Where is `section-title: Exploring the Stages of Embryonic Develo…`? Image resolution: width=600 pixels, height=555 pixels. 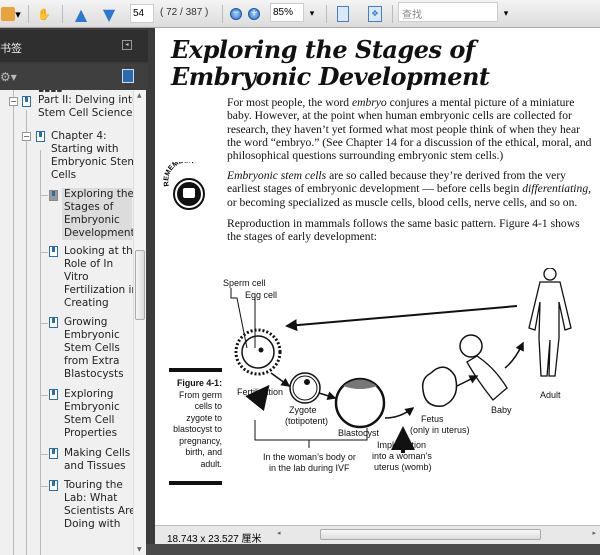 section-title: Exploring the Stages of Embryonic Develo… is located at coordinates (330, 63).